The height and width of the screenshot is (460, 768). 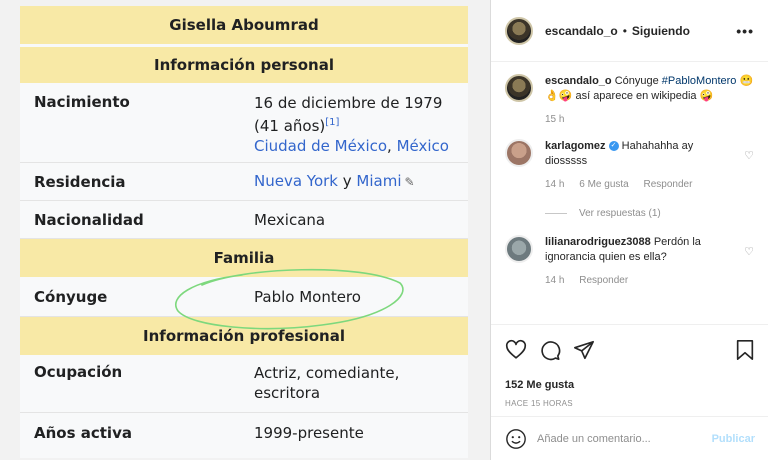 I want to click on value-nationality: Mexicana, so click(x=290, y=219).